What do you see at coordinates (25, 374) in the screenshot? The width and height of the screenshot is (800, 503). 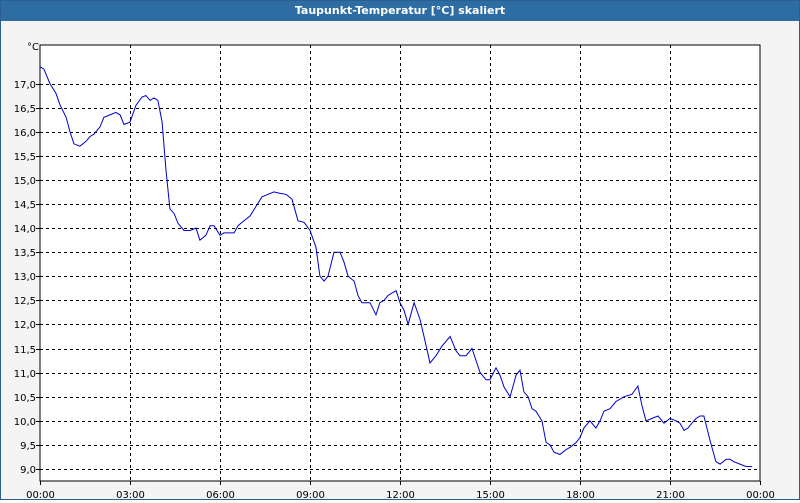 I see `y-tick-label: 11,0` at bounding box center [25, 374].